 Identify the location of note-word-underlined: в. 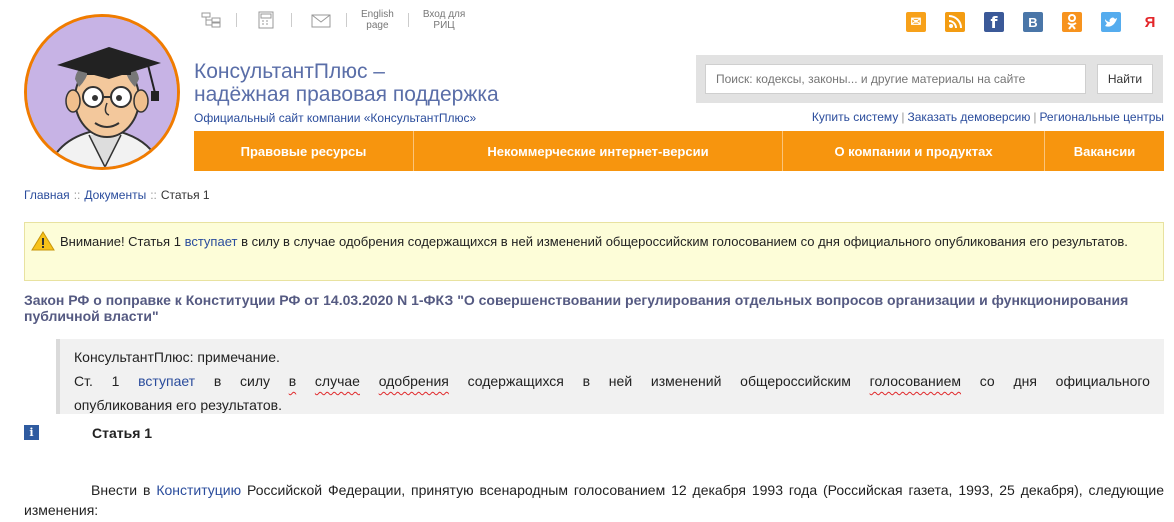
(292, 381).